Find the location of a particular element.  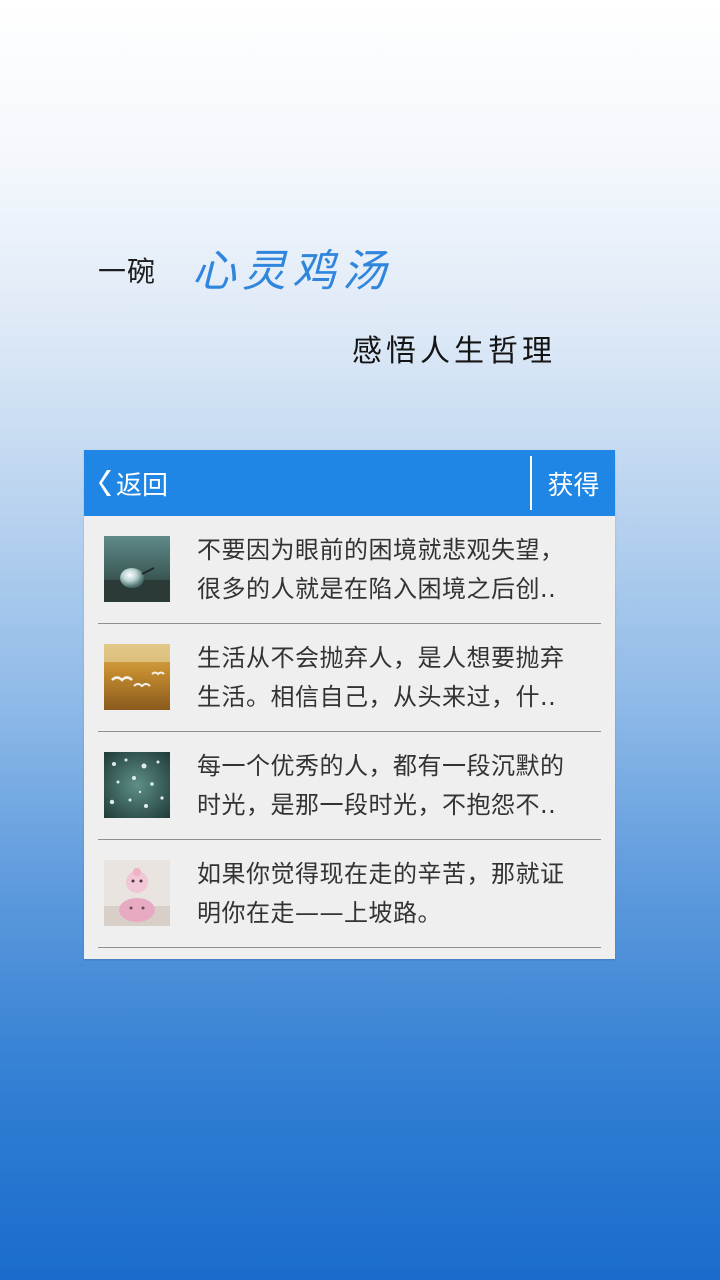

back-label: 返回 is located at coordinates (142, 485).